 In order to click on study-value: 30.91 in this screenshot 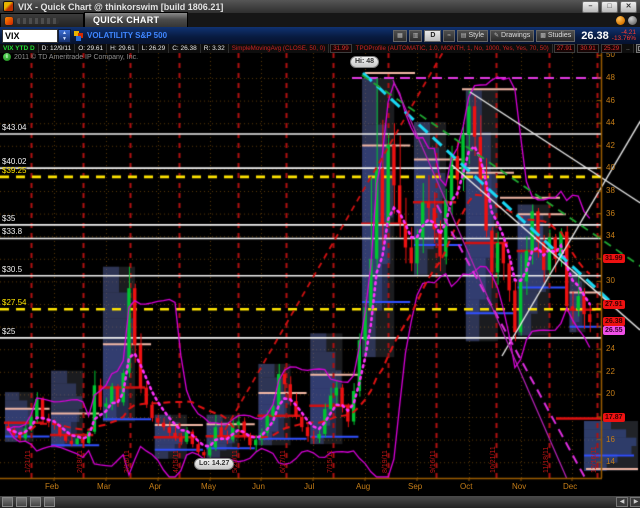, I will do `click(588, 48)`.